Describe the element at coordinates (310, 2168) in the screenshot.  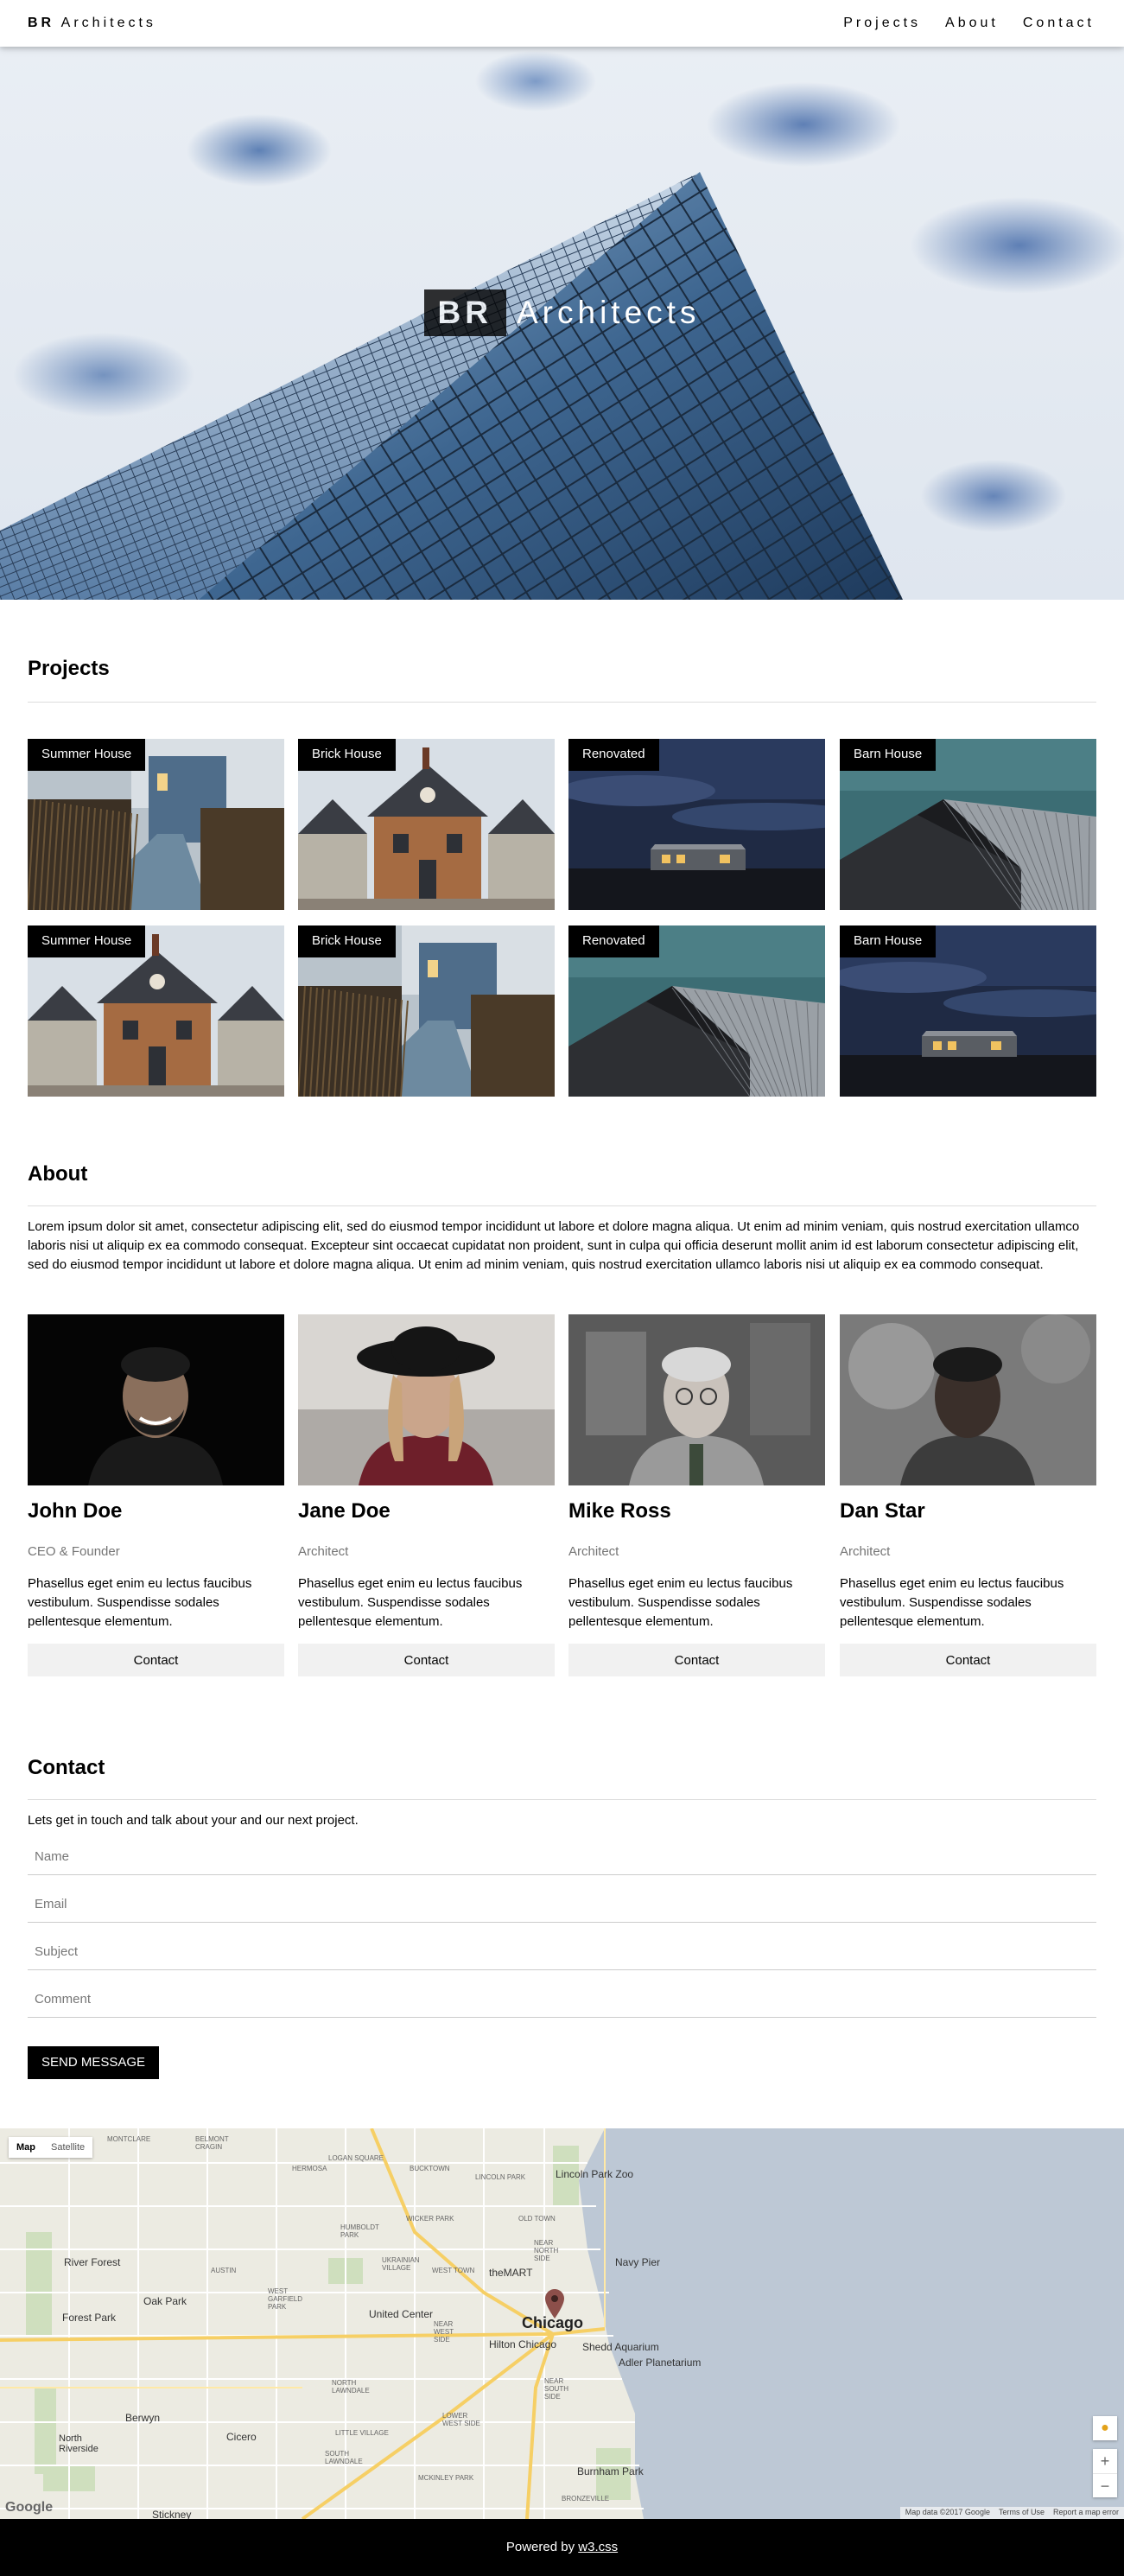
I see `map-neighborhood-hermosa: HERMOSA` at that location.